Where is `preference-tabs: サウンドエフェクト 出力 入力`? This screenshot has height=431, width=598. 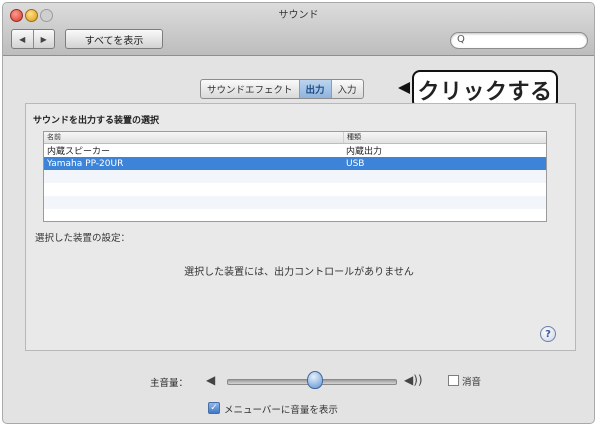
preference-tabs: サウンドエフェクト 出力 入力 is located at coordinates (282, 89).